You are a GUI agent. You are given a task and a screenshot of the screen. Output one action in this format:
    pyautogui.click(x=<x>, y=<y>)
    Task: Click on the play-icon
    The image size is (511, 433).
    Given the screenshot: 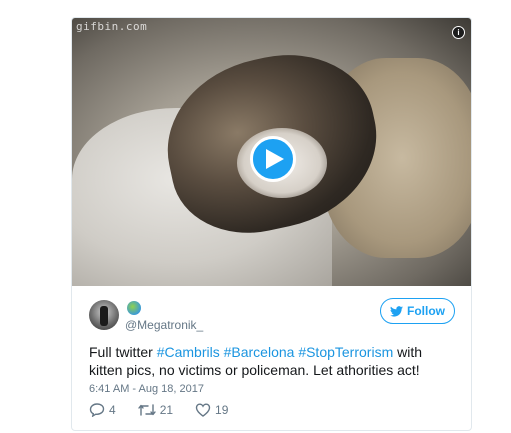 What is the action you would take?
    pyautogui.click(x=275, y=159)
    